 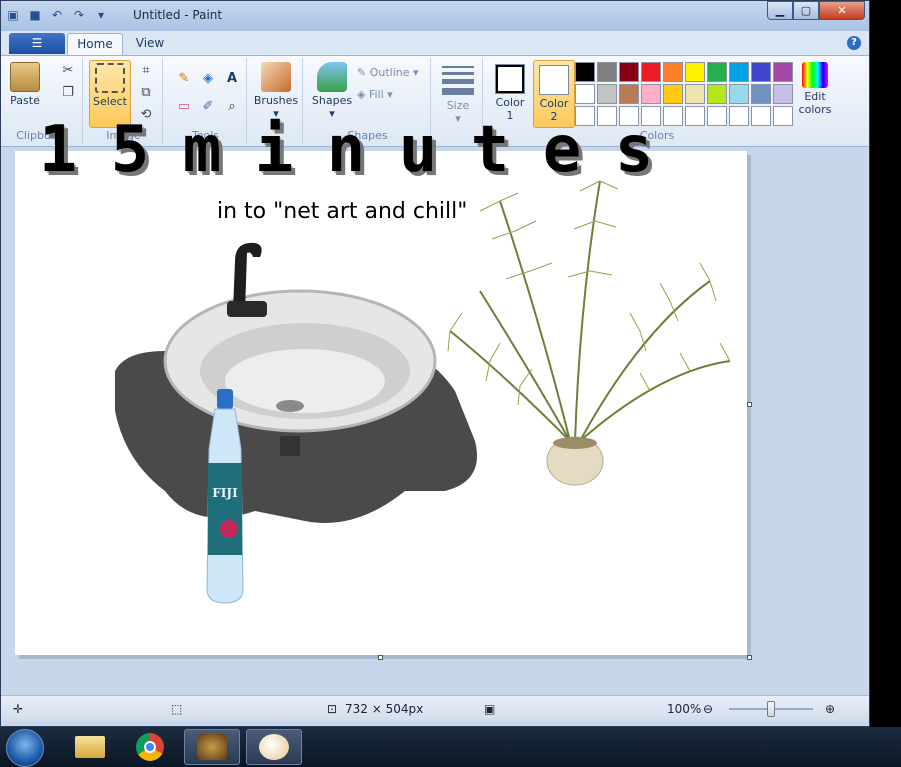 What do you see at coordinates (510, 79) in the screenshot?
I see `color1-swatch` at bounding box center [510, 79].